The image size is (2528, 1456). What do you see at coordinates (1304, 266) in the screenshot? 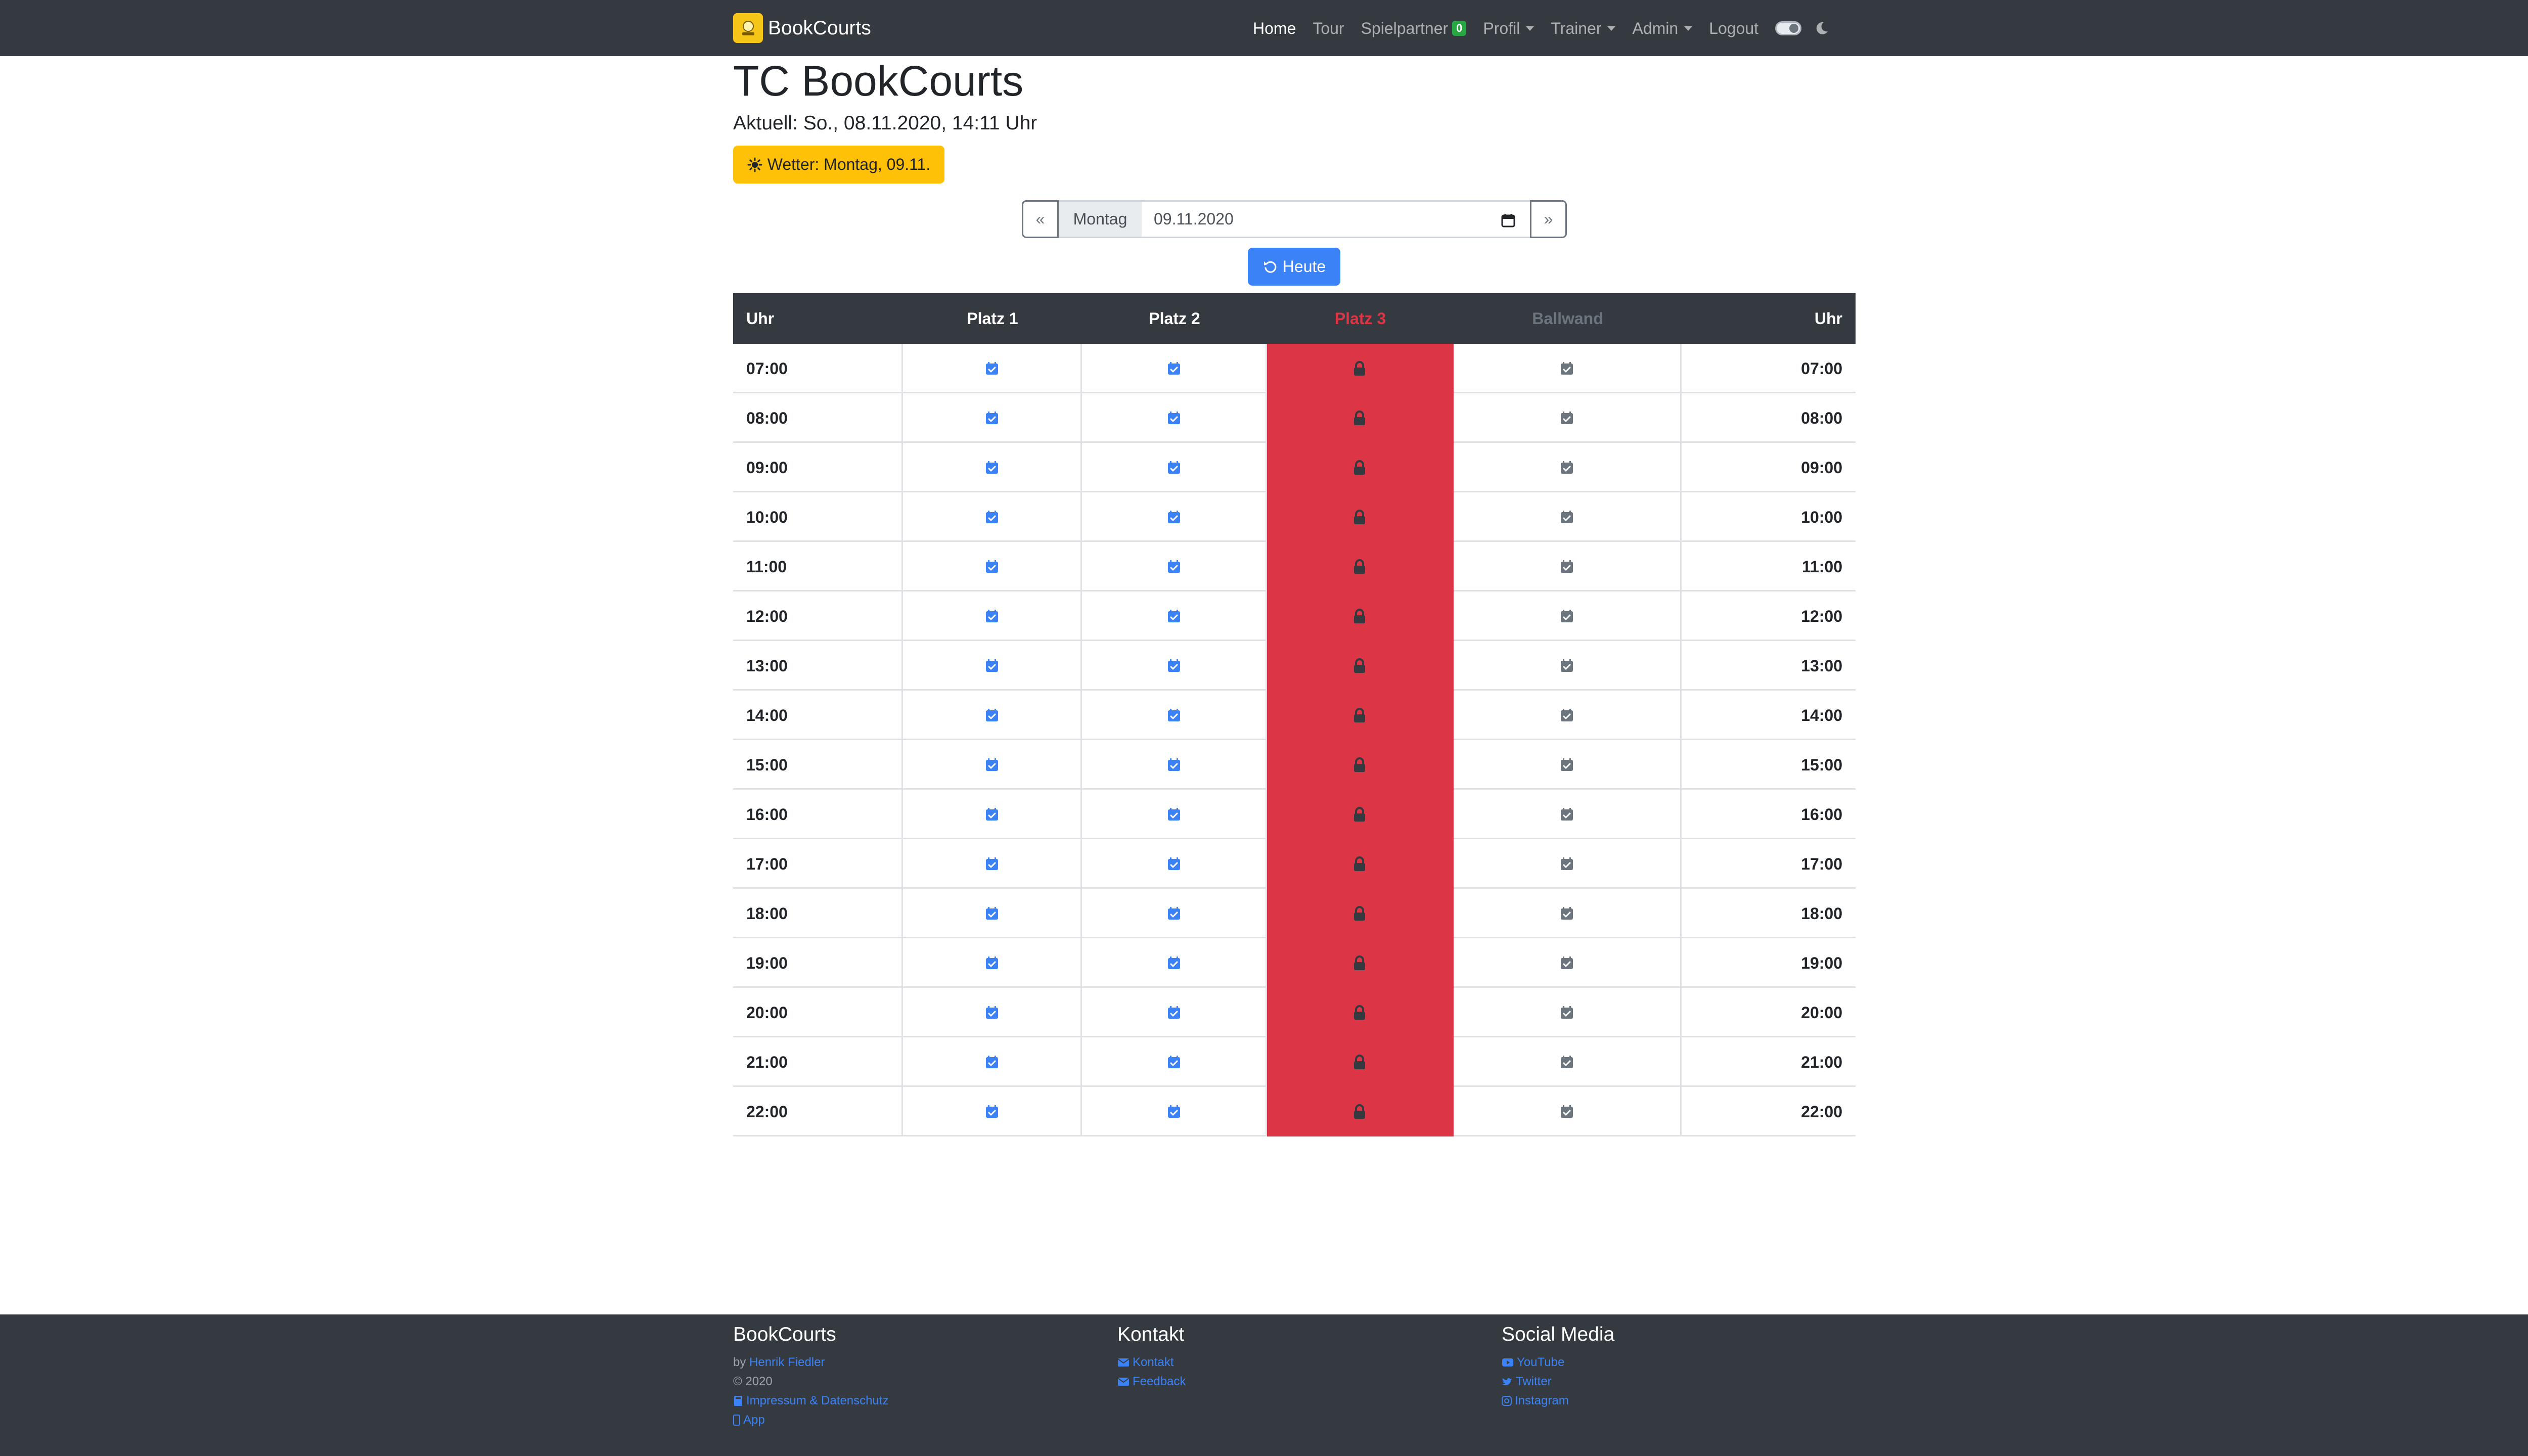
I see `today-label: Heute` at bounding box center [1304, 266].